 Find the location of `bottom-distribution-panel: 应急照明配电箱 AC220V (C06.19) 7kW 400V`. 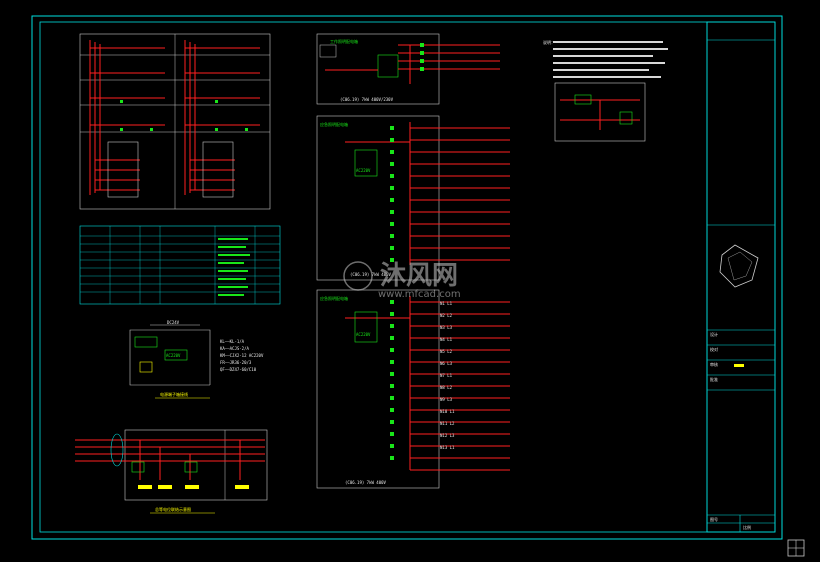

bottom-distribution-panel: 应急照明配电箱 AC220V (C06.19) 7kW 400V is located at coordinates (413, 389).